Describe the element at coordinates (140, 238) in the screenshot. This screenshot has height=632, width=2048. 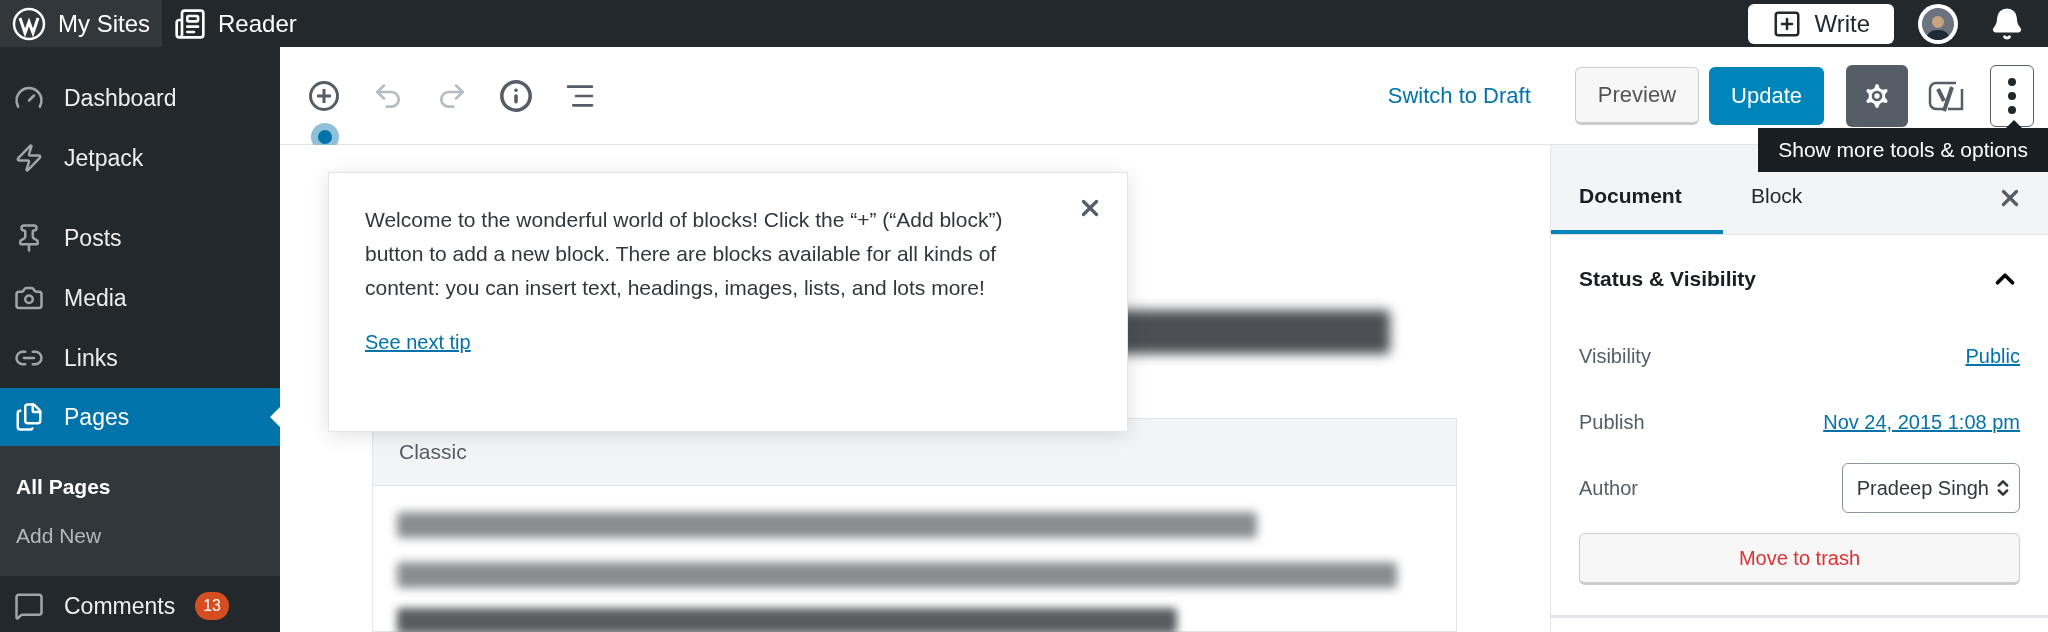
I see `menu-item: Posts` at that location.